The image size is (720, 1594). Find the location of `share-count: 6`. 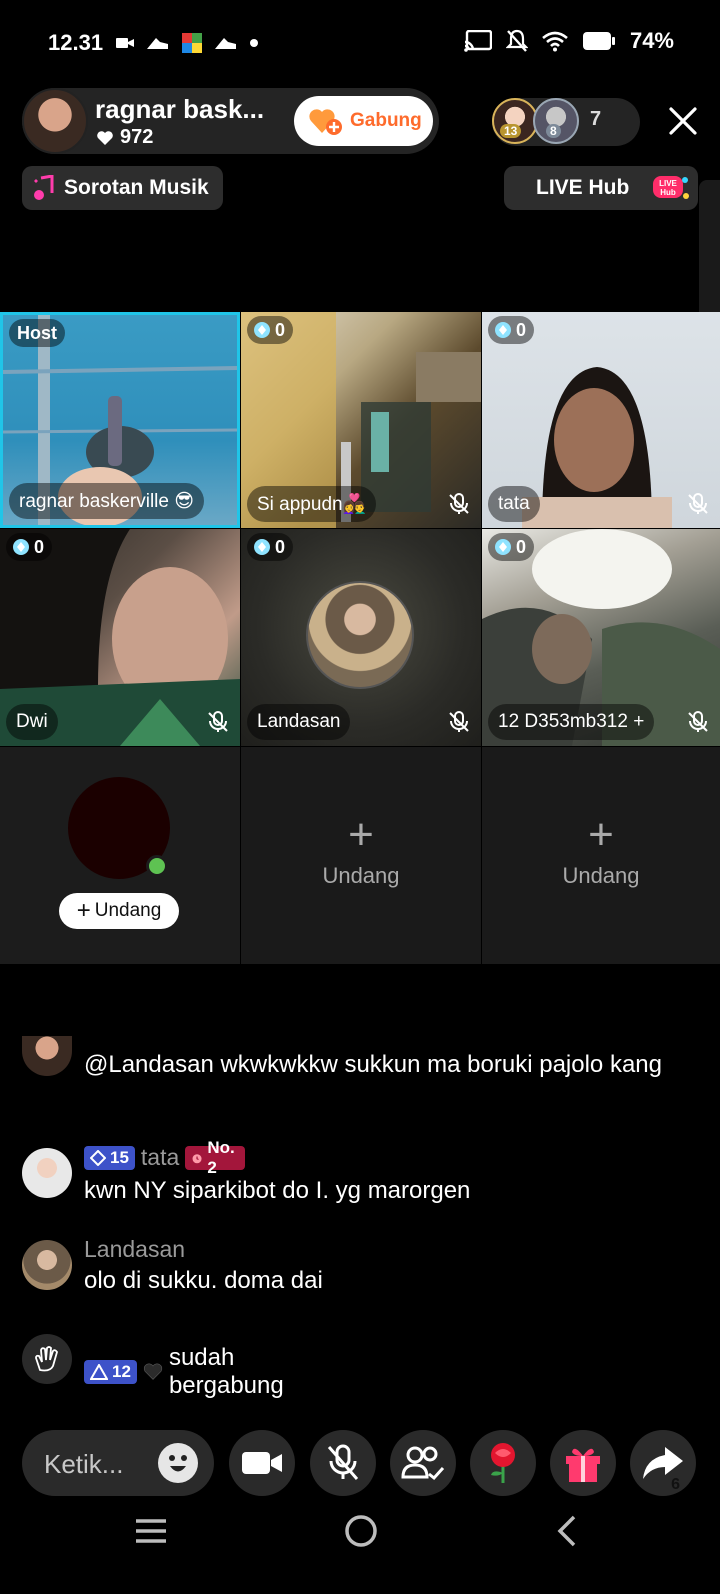

share-count: 6 is located at coordinates (675, 1484).